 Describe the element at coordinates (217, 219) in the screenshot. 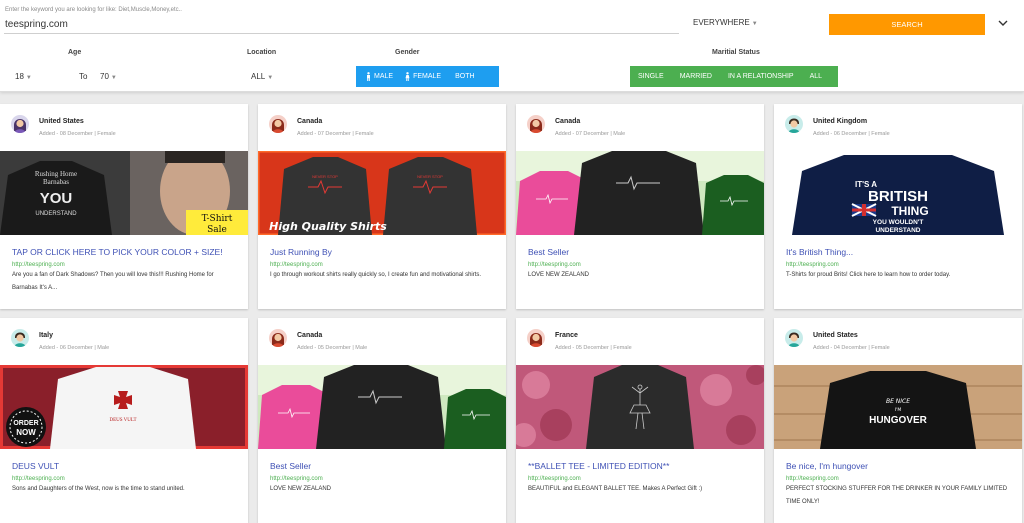

I see `image-text: T-Shirt` at that location.